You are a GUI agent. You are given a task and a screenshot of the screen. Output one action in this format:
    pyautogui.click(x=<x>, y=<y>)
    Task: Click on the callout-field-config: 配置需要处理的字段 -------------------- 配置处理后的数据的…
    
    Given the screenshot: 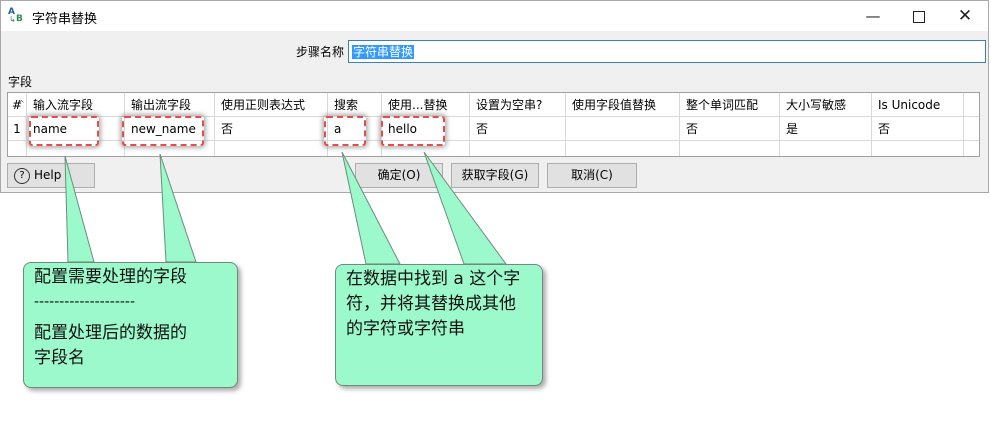 What is the action you would take?
    pyautogui.click(x=130, y=325)
    